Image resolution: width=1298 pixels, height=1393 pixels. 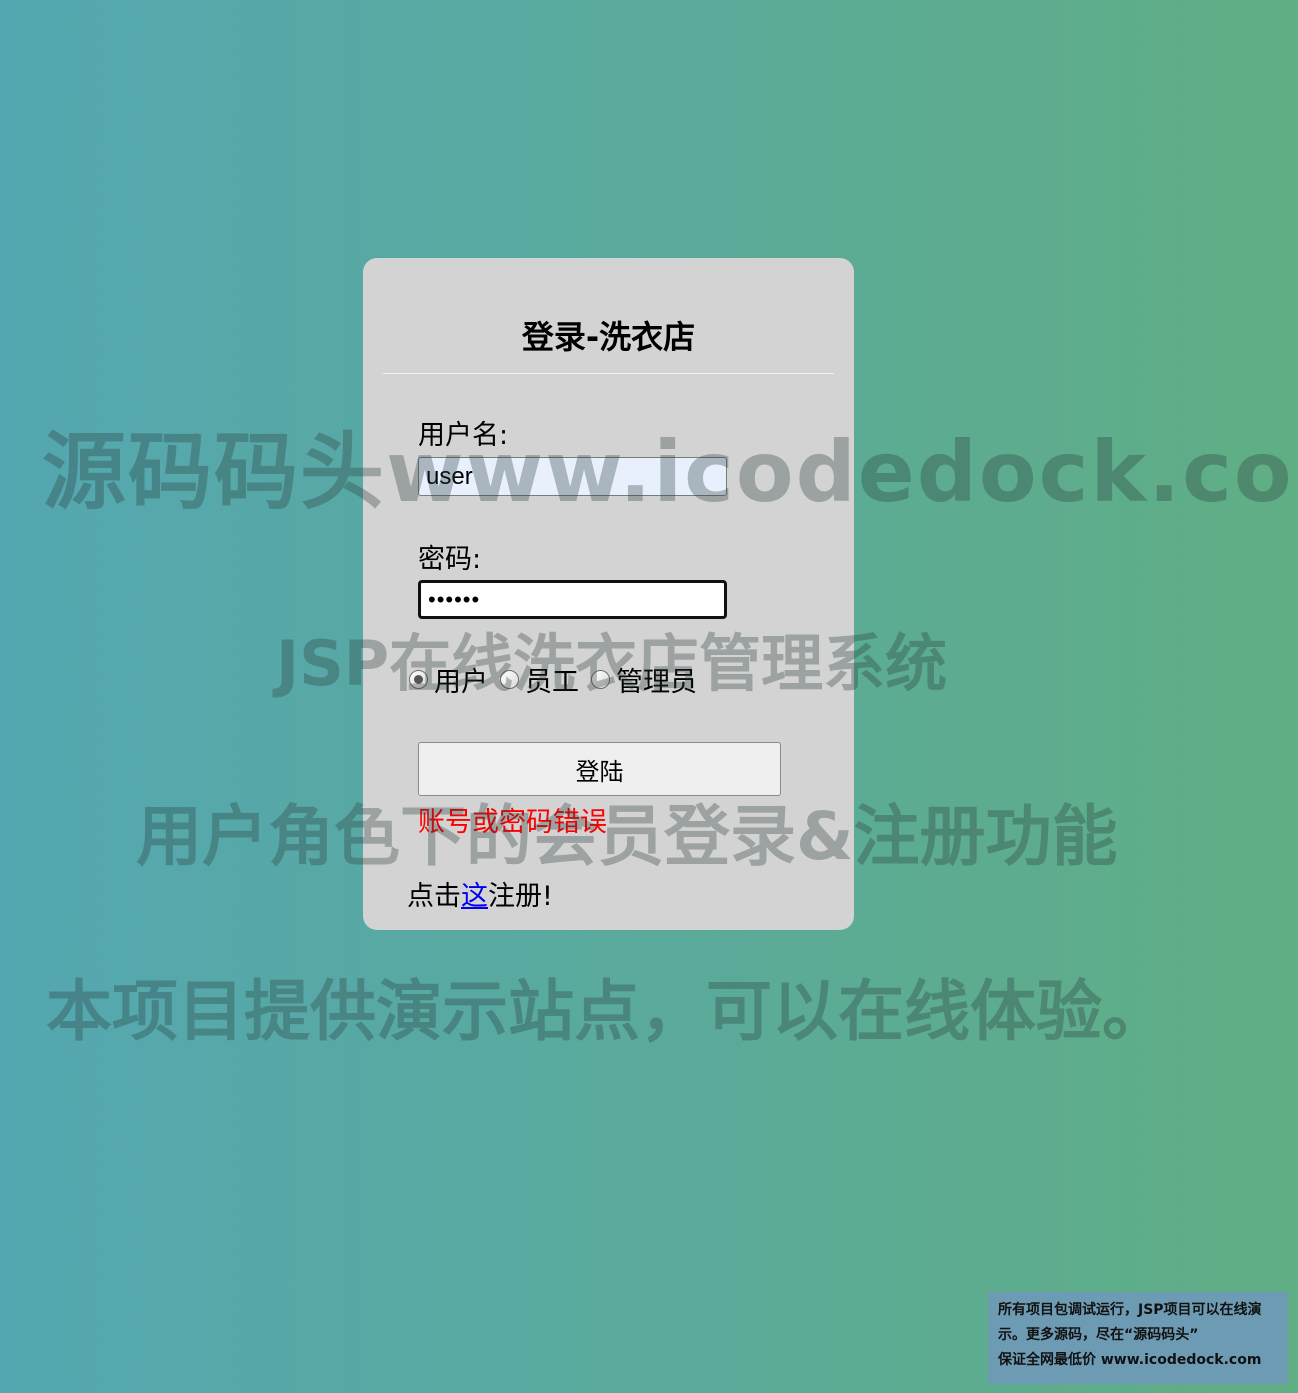 I want to click on radio-checked-icon, so click(x=418, y=679).